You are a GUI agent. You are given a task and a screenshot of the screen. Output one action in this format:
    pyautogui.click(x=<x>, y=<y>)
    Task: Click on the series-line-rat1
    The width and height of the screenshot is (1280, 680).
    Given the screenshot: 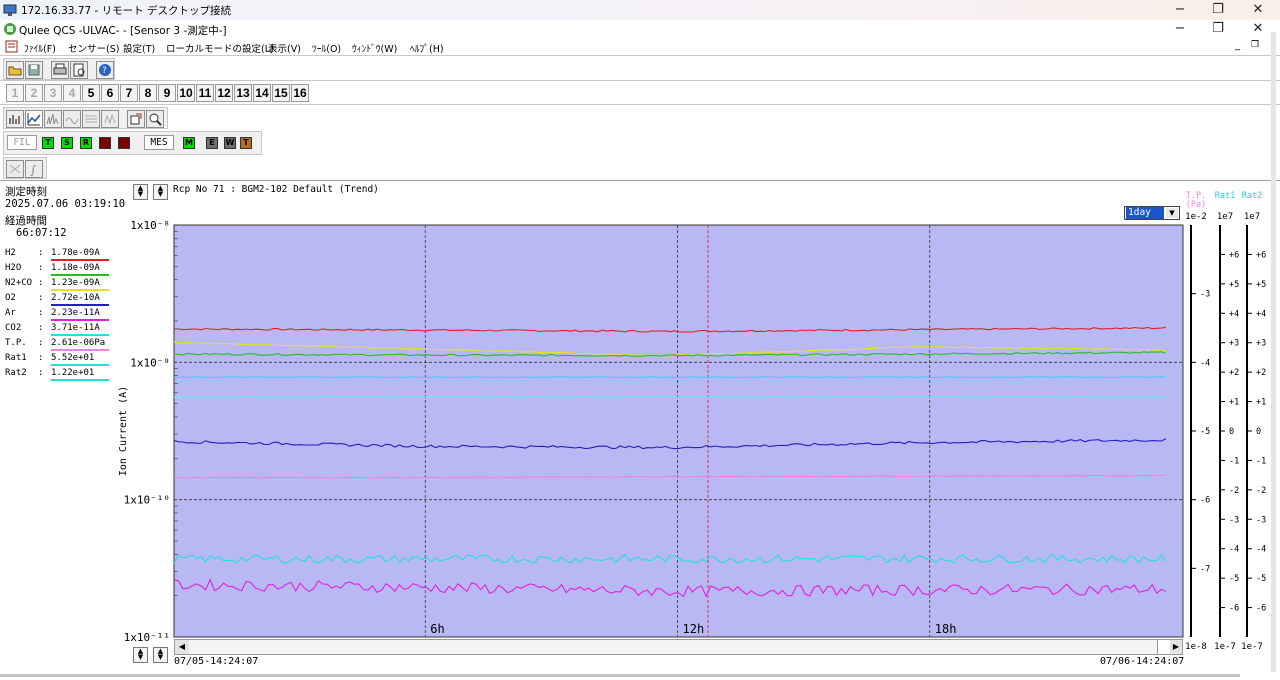 What is the action you would take?
    pyautogui.click(x=669, y=377)
    